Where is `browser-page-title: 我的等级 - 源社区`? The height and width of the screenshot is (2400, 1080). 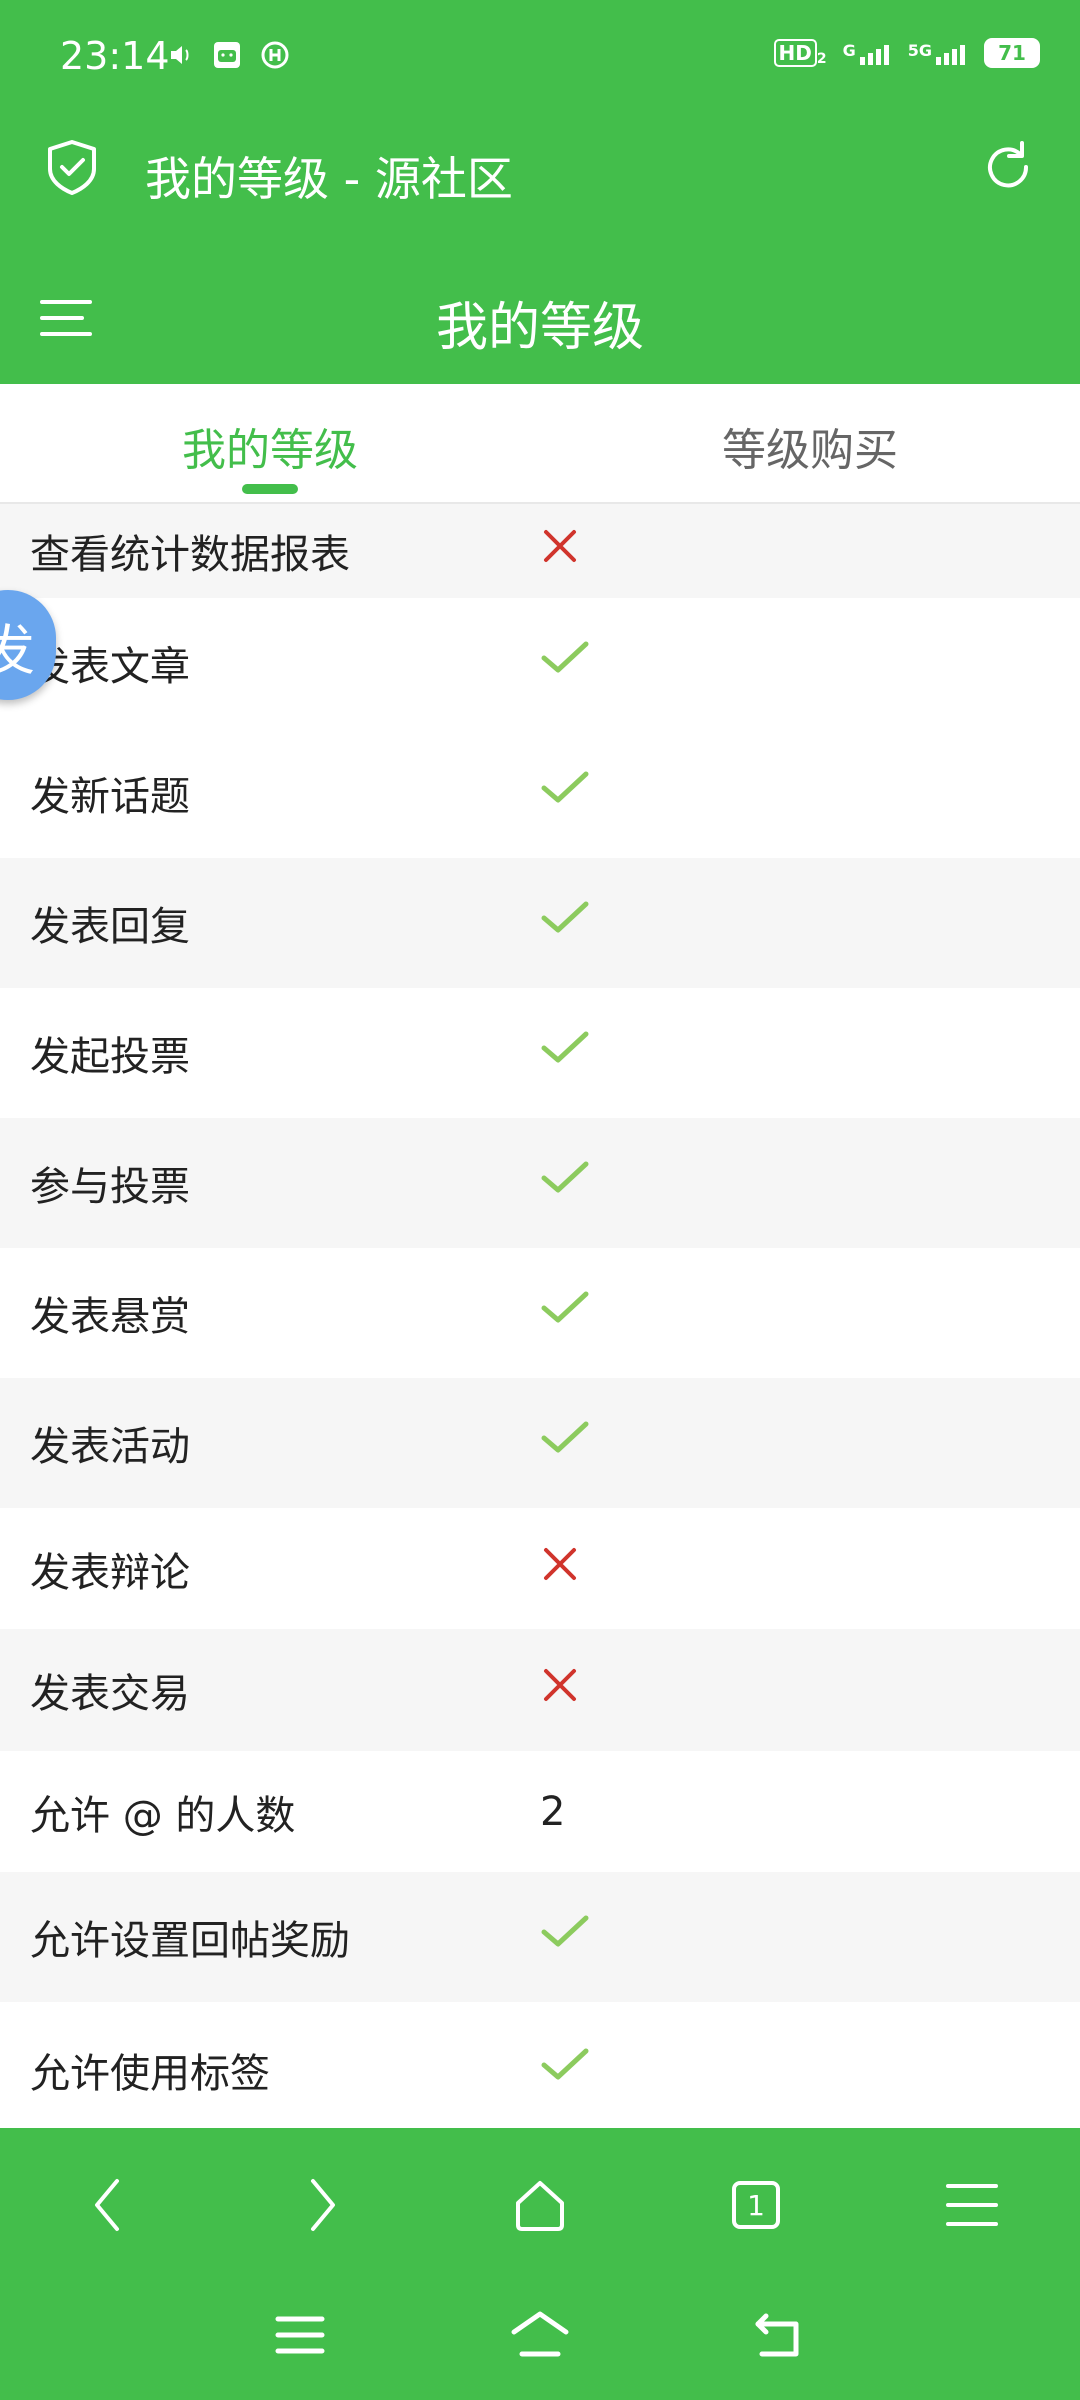
browser-page-title: 我的等级 - 源社区 is located at coordinates (329, 179).